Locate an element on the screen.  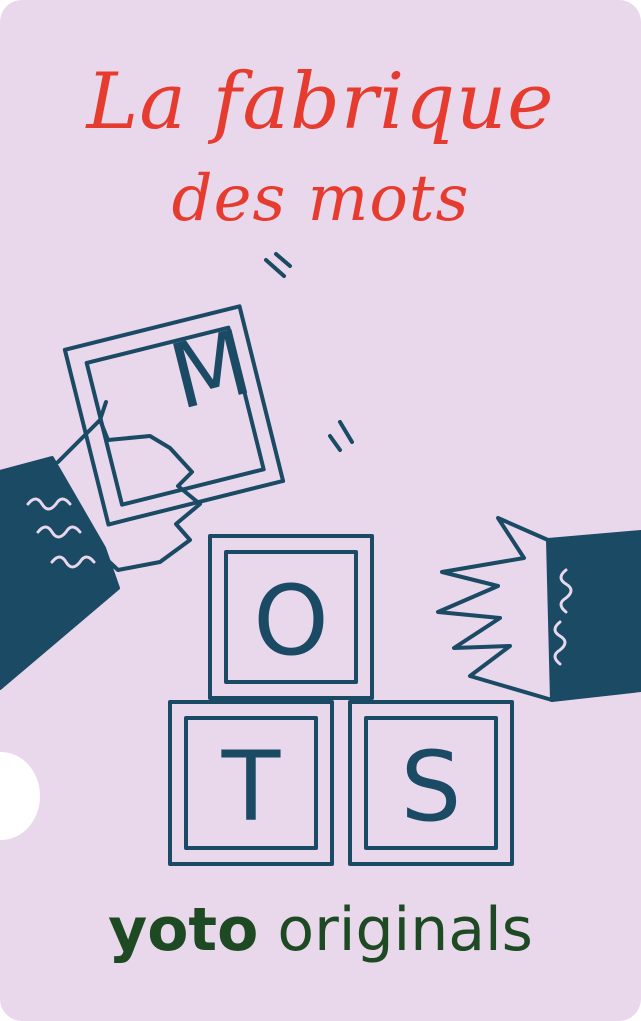
right-sleeve is located at coordinates (593, 616).